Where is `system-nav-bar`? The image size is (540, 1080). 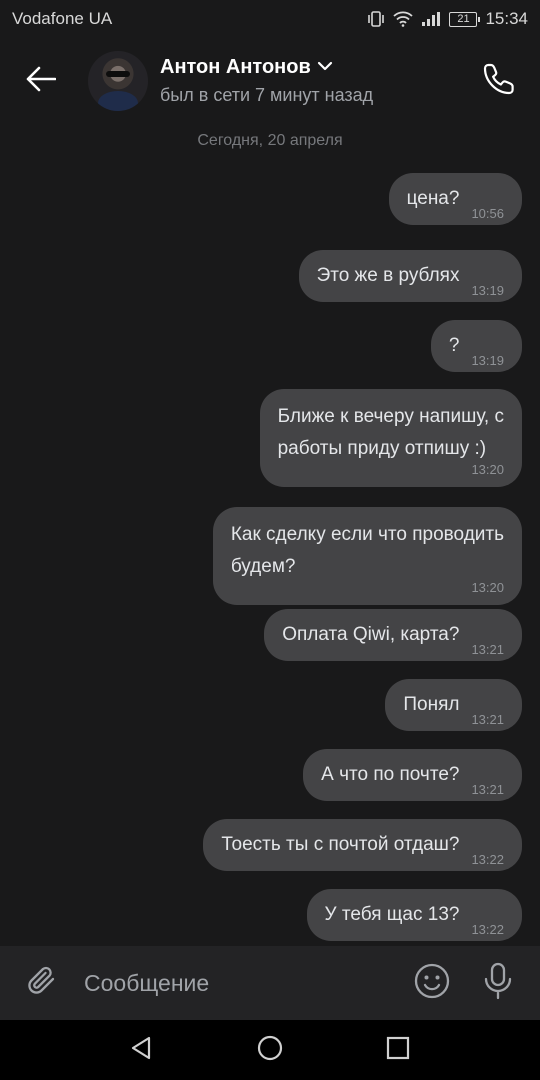 system-nav-bar is located at coordinates (270, 1050).